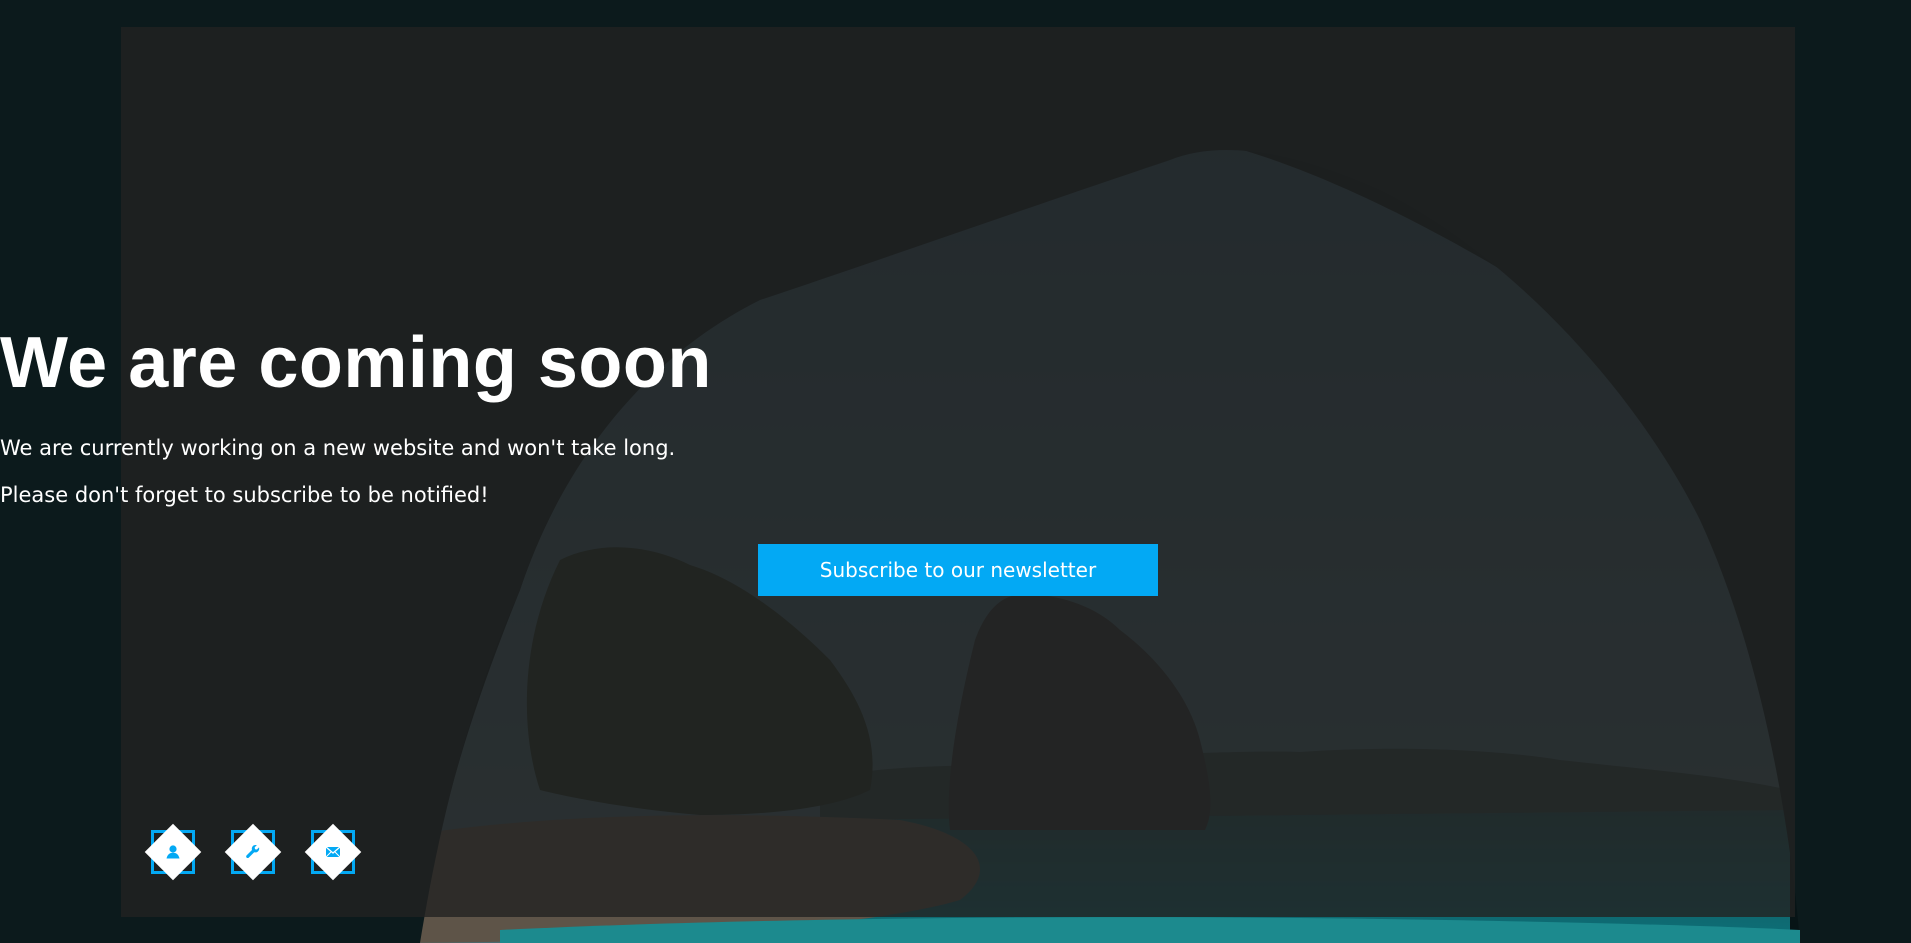 The width and height of the screenshot is (1911, 943). I want to click on social-link-wrench, so click(253, 852).